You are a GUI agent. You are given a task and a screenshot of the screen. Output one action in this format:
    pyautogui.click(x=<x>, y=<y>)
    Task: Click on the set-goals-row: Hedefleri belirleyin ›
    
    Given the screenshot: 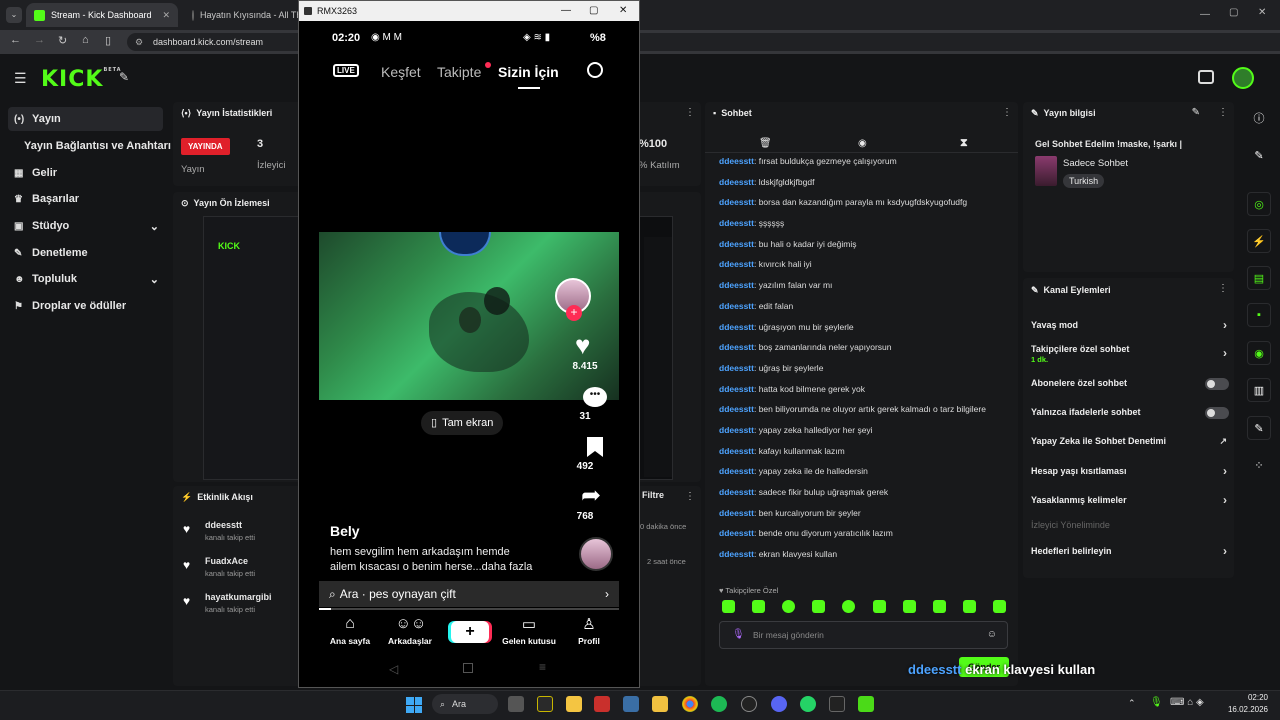 What is the action you would take?
    pyautogui.click(x=1130, y=552)
    